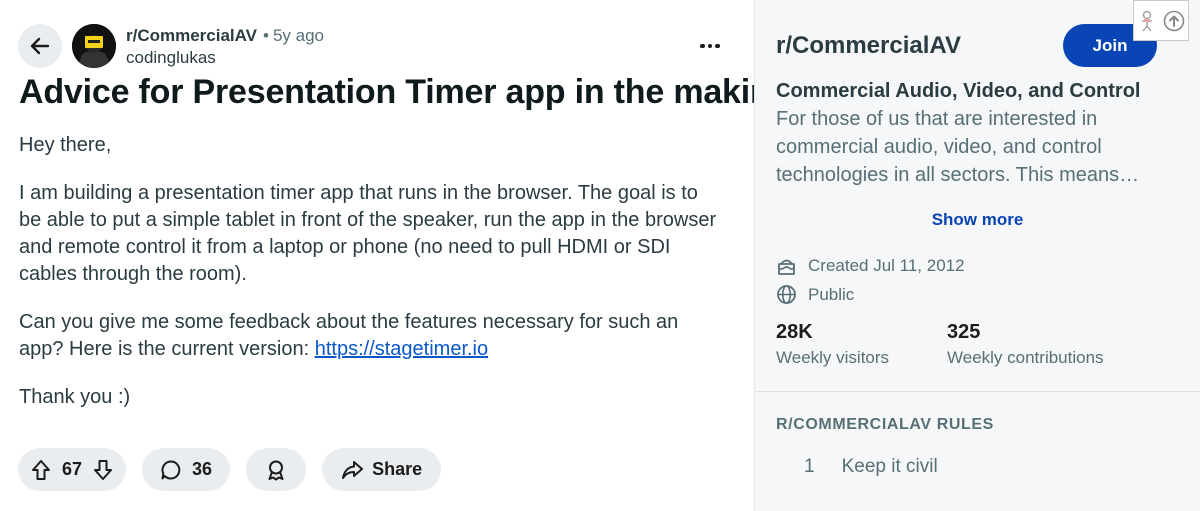 The height and width of the screenshot is (511, 1200). What do you see at coordinates (1025, 345) in the screenshot?
I see `stat-weekly-contributions: 325 Weekly contributions` at bounding box center [1025, 345].